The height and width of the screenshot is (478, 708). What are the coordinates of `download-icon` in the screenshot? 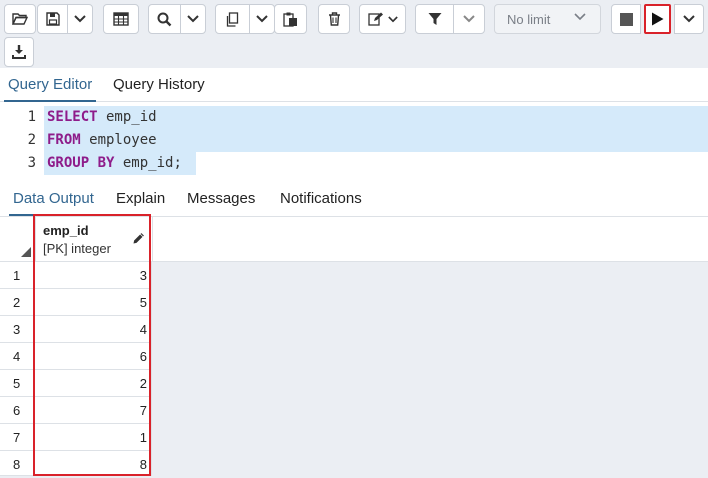 It's located at (19, 52).